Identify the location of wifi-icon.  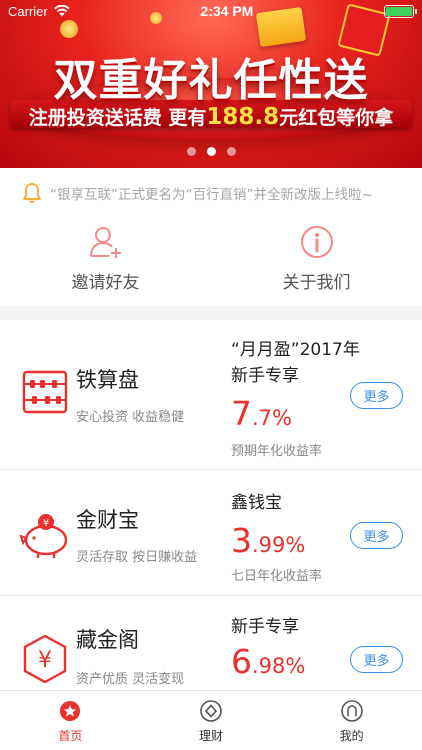
(62, 11).